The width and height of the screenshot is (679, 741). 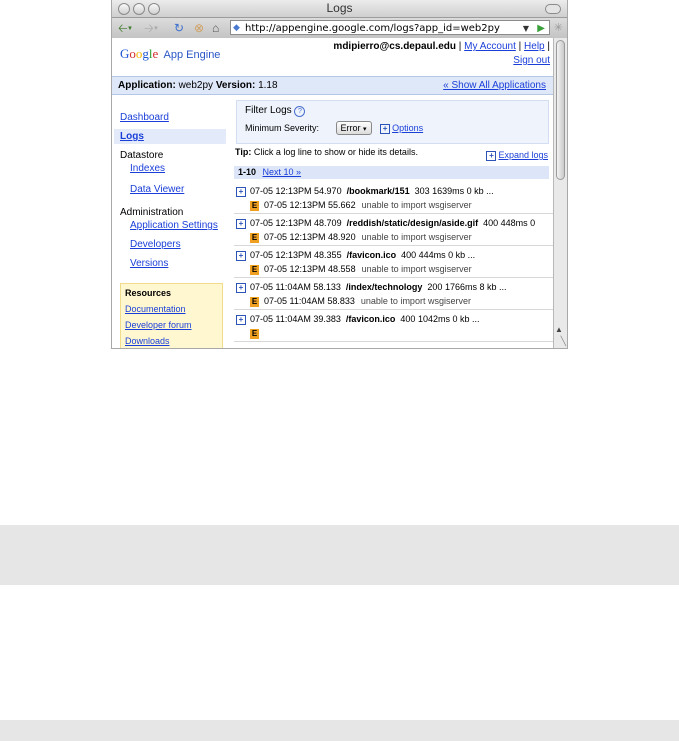 I want to click on help-icon: ?, so click(x=300, y=111).